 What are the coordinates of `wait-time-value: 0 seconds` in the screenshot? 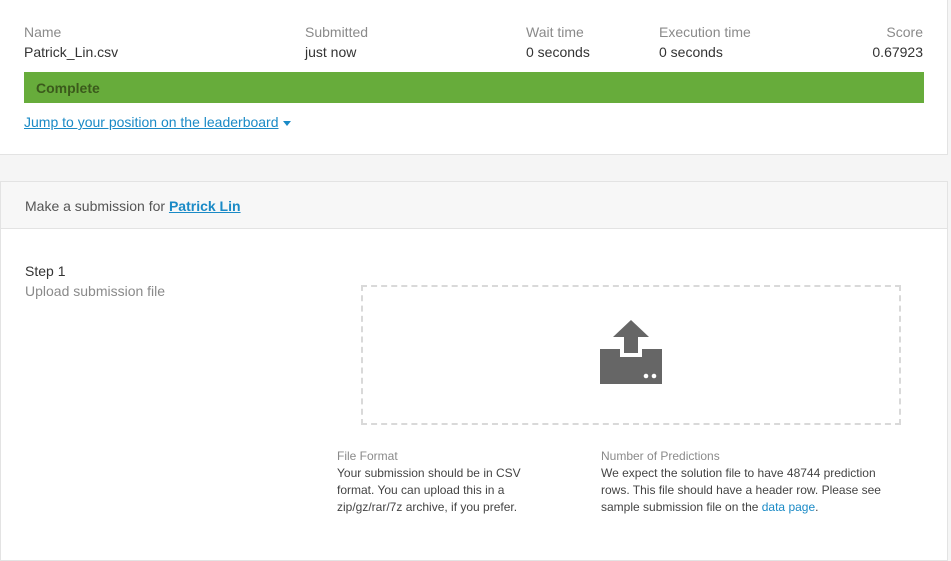 It's located at (558, 52).